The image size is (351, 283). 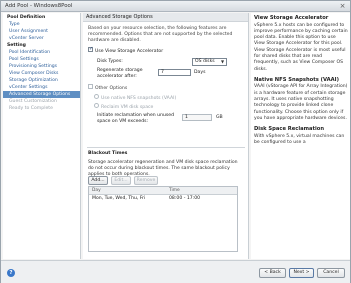 What do you see at coordinates (174, 72) in the screenshot?
I see `regenerate-days-input: 7` at bounding box center [174, 72].